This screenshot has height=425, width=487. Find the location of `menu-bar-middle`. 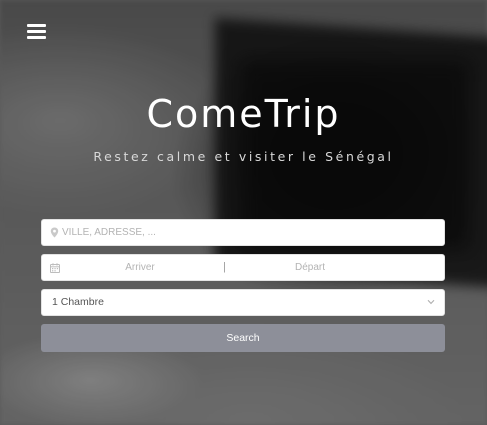

menu-bar-middle is located at coordinates (36, 31).